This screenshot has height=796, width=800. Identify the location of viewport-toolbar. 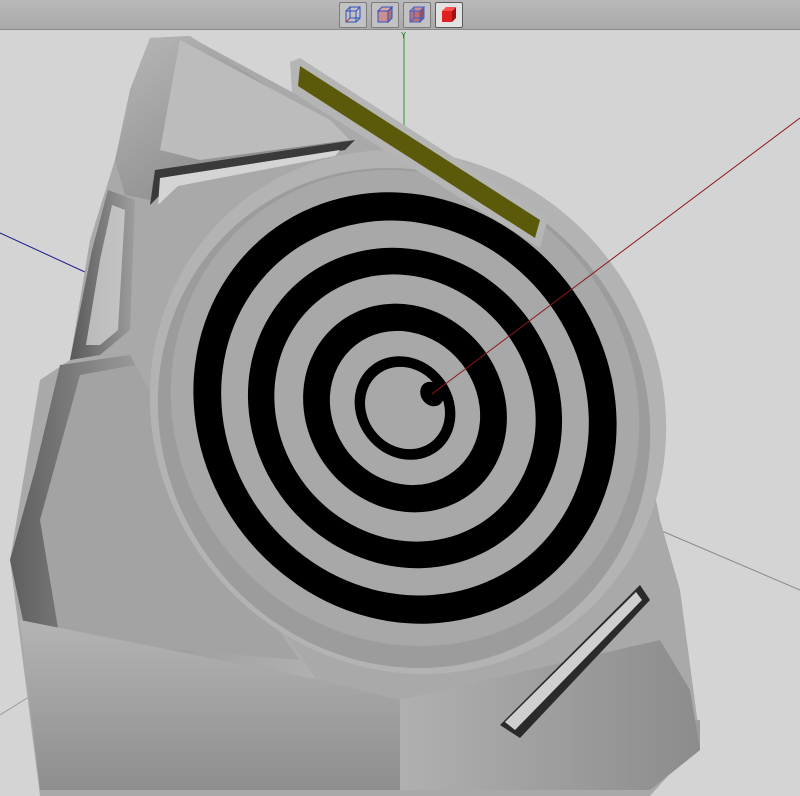
(400, 15).